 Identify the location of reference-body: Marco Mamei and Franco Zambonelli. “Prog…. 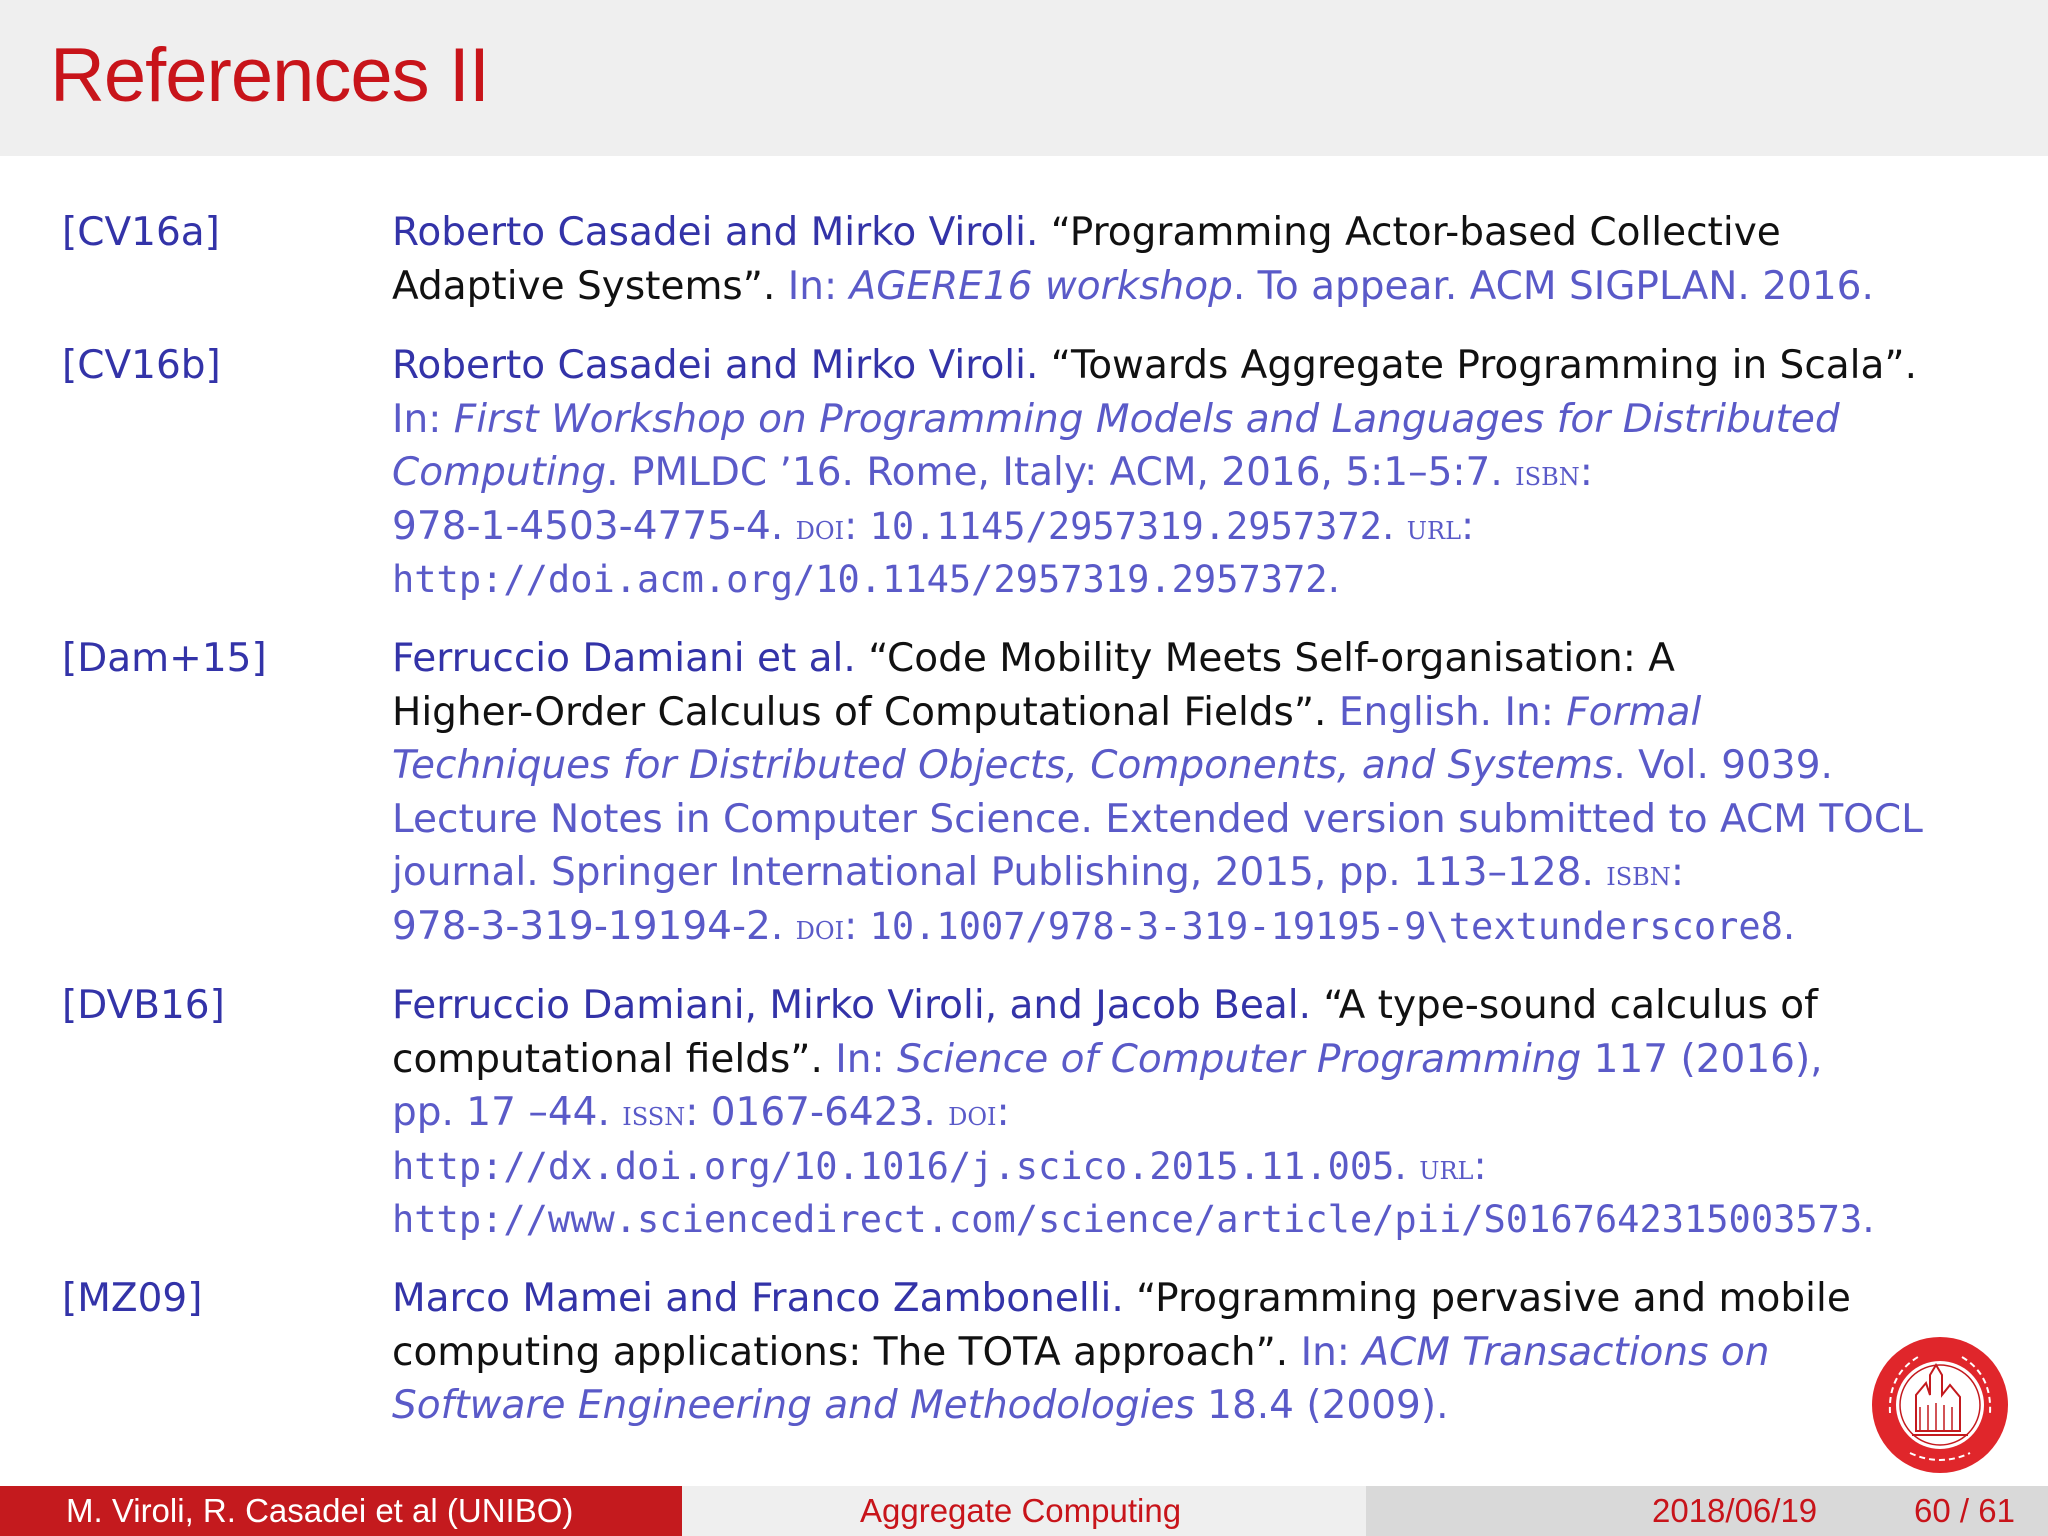
(1194, 1352).